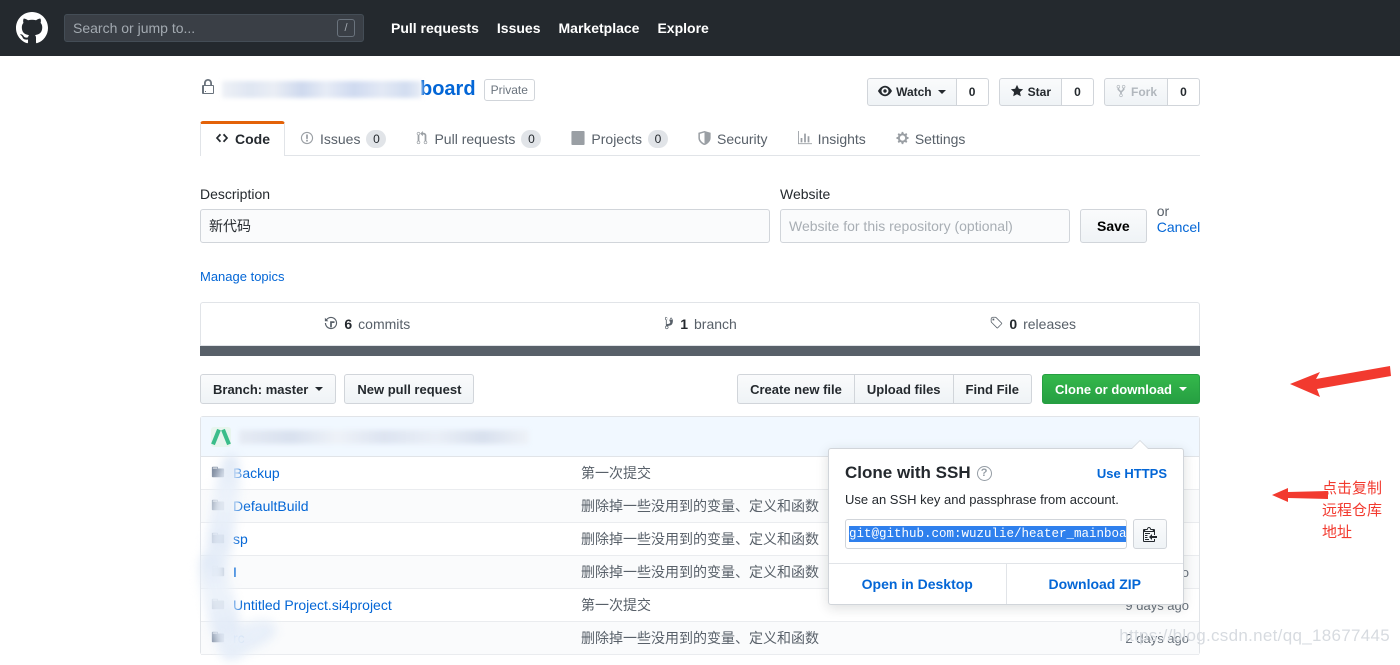  Describe the element at coordinates (240, 539) in the screenshot. I see `file-name-link: sp` at that location.